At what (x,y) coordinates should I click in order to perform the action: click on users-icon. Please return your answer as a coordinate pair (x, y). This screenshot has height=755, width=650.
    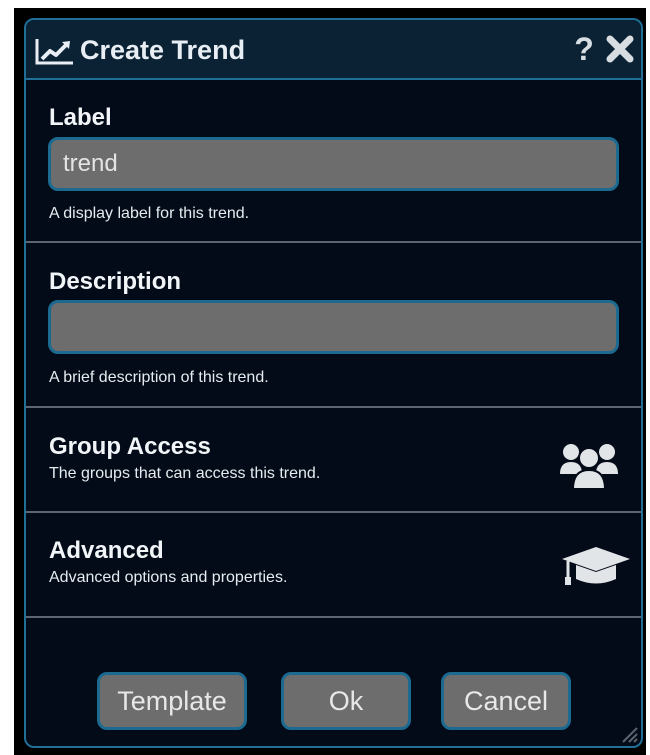
    Looking at the image, I should click on (589, 467).